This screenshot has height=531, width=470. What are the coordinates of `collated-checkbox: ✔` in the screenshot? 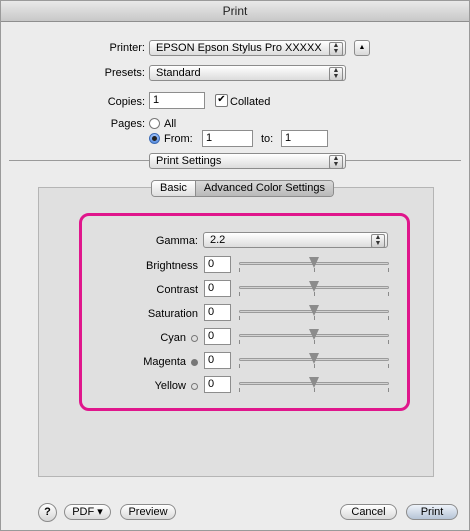 It's located at (221, 100).